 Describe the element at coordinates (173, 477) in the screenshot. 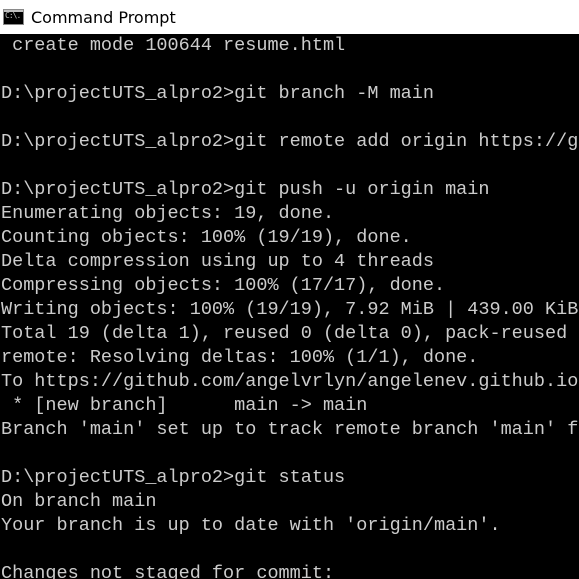

I see `console-line: D:\projectUTS_alpro2>git status` at that location.